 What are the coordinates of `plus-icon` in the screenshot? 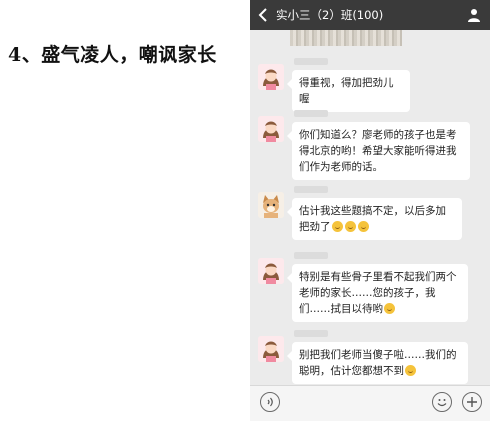 It's located at (472, 402).